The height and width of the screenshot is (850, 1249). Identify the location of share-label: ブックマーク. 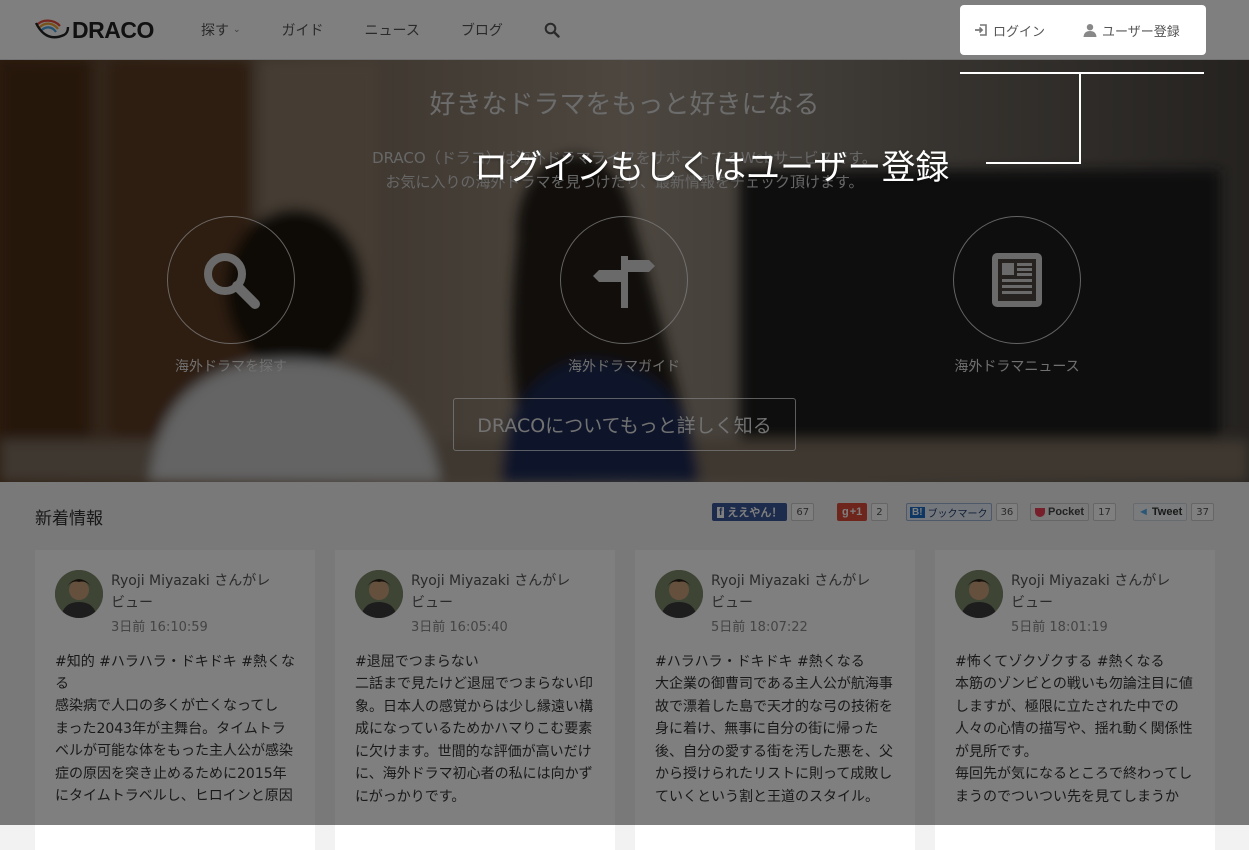
(957, 514).